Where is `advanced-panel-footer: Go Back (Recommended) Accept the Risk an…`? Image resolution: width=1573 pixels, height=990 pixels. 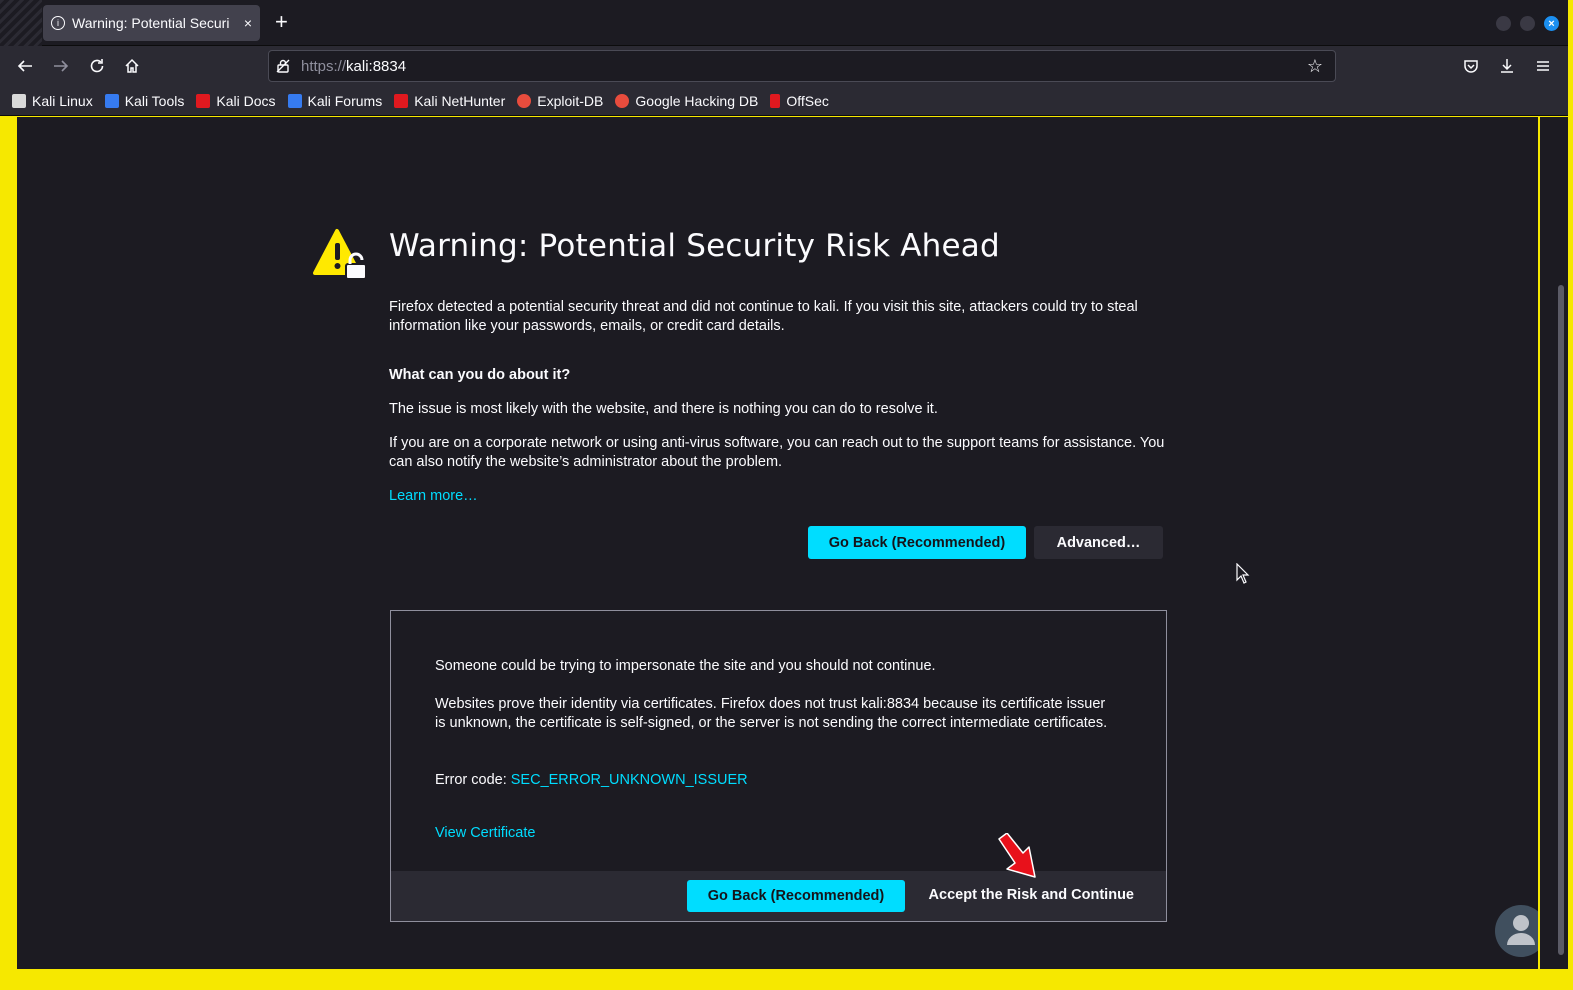
advanced-panel-footer: Go Back (Recommended) Accept the Risk an… is located at coordinates (778, 896).